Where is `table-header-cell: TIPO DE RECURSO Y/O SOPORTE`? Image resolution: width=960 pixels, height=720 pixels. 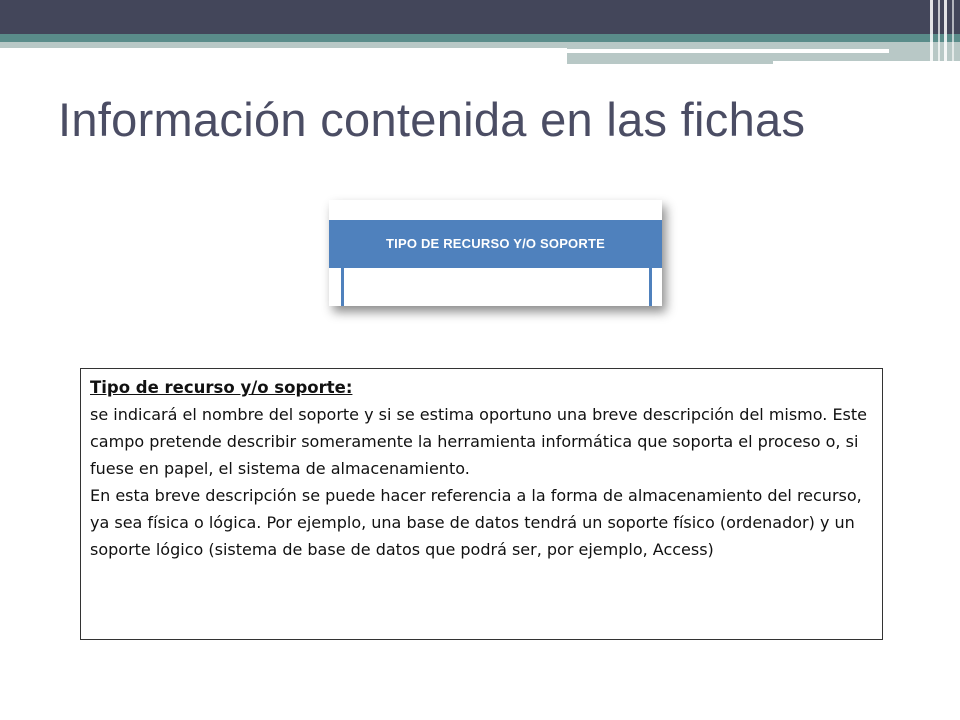
table-header-cell: TIPO DE RECURSO Y/O SOPORTE is located at coordinates (495, 244).